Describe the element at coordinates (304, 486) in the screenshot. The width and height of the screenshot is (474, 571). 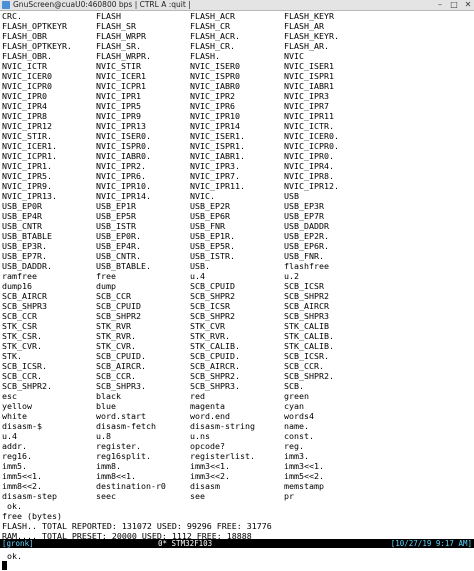
I see `word-entry: memstamp` at that location.